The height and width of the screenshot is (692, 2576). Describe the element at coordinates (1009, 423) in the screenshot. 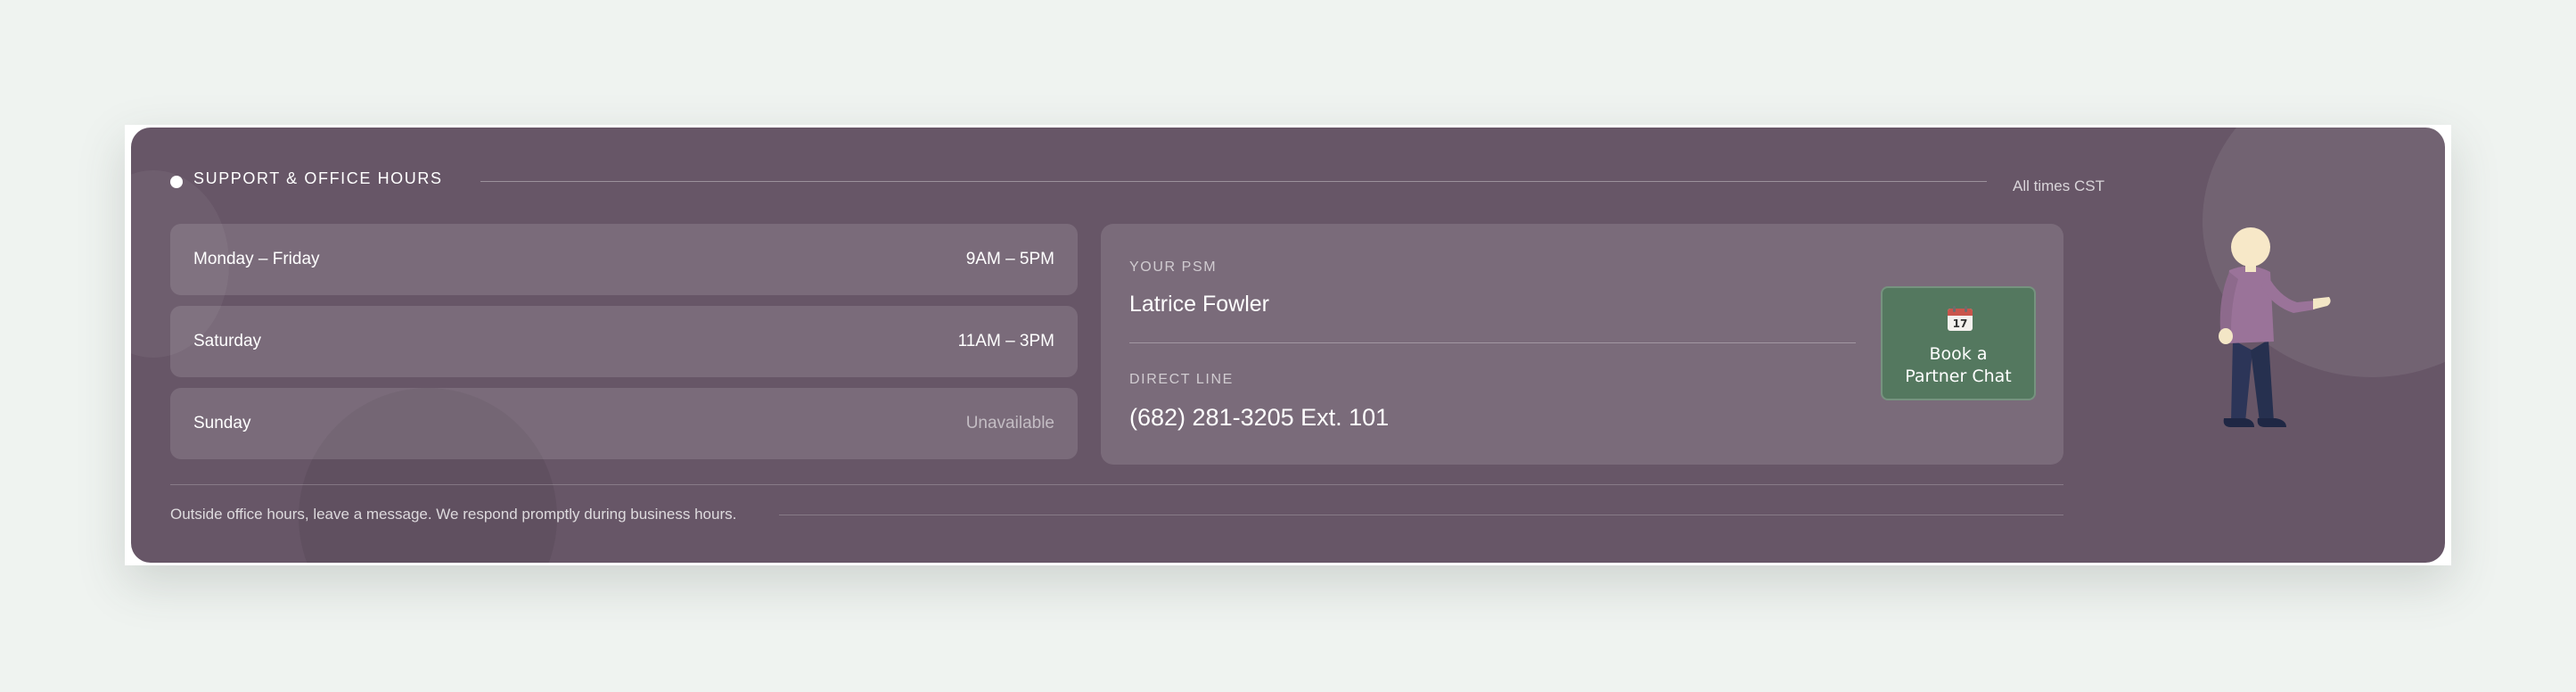

I see `hours-time: Unavailable` at that location.